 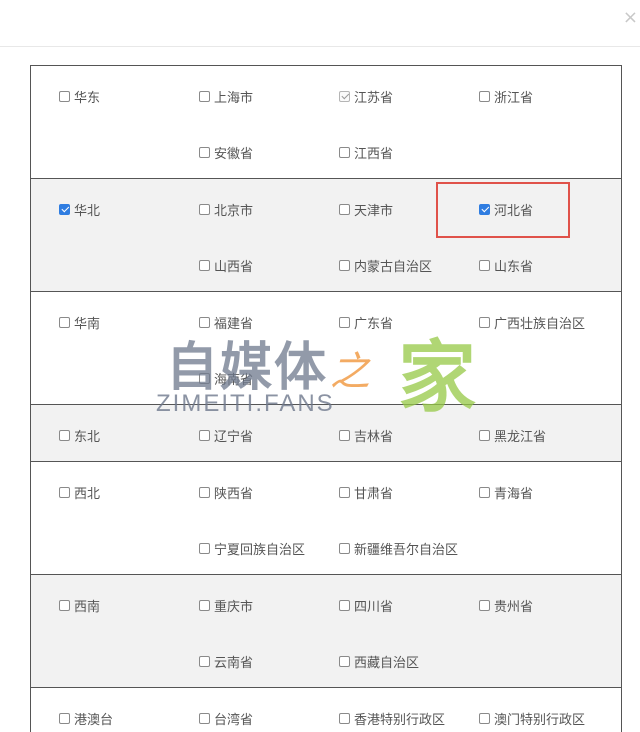 I want to click on province-guangdong: 广东省, so click(x=366, y=322).